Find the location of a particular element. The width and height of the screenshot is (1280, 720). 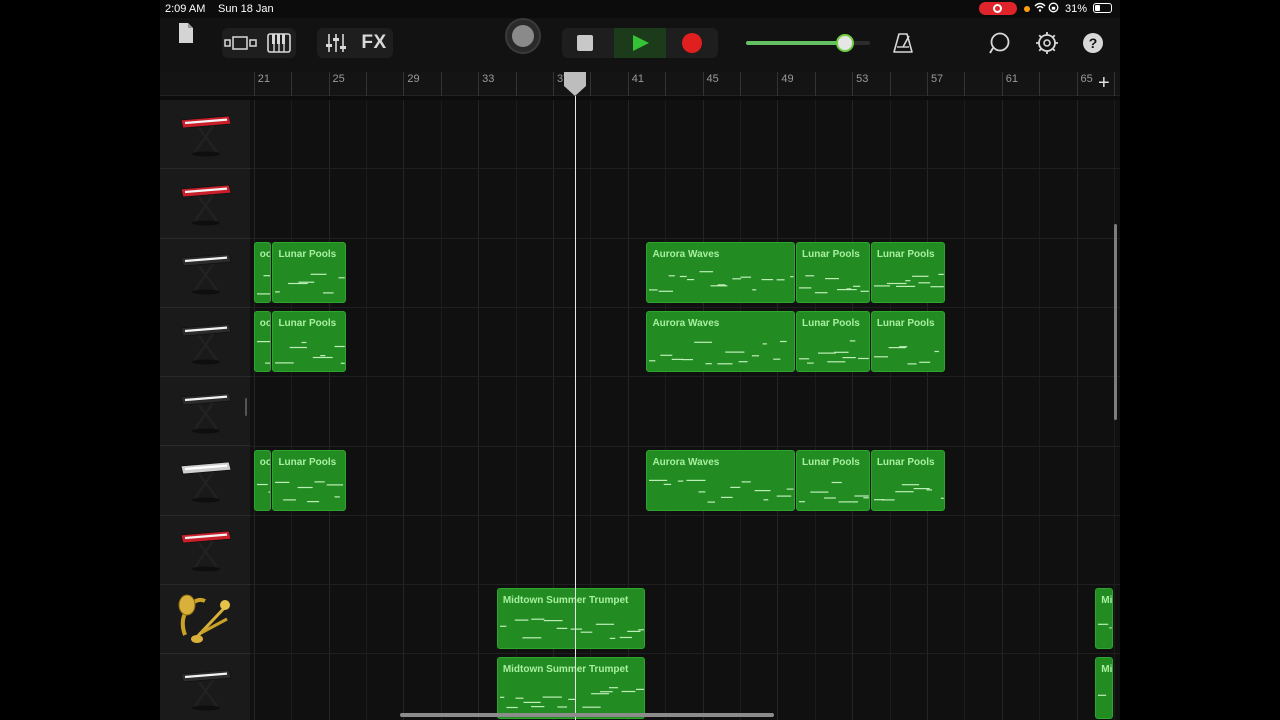

master-volume-thumb is located at coordinates (845, 43).